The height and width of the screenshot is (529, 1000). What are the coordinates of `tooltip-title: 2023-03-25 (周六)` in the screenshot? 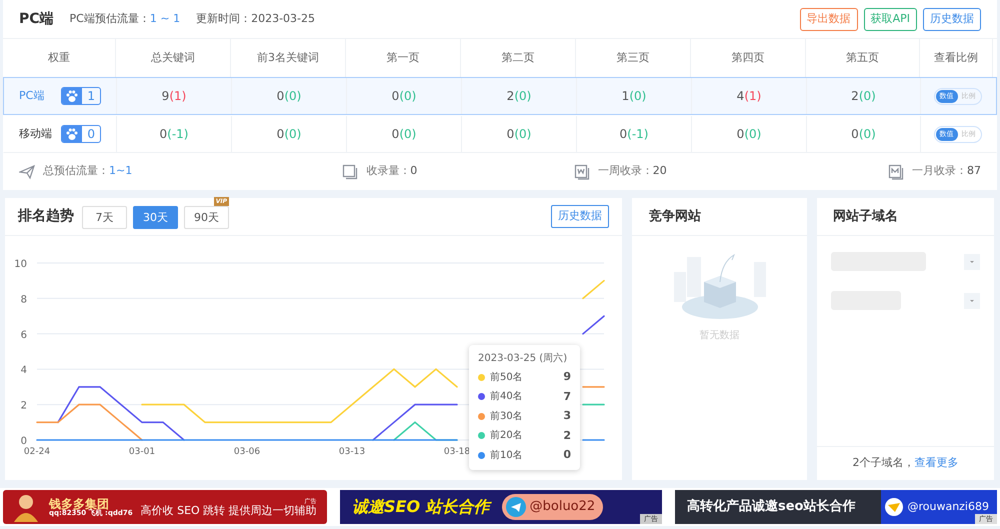 It's located at (523, 359).